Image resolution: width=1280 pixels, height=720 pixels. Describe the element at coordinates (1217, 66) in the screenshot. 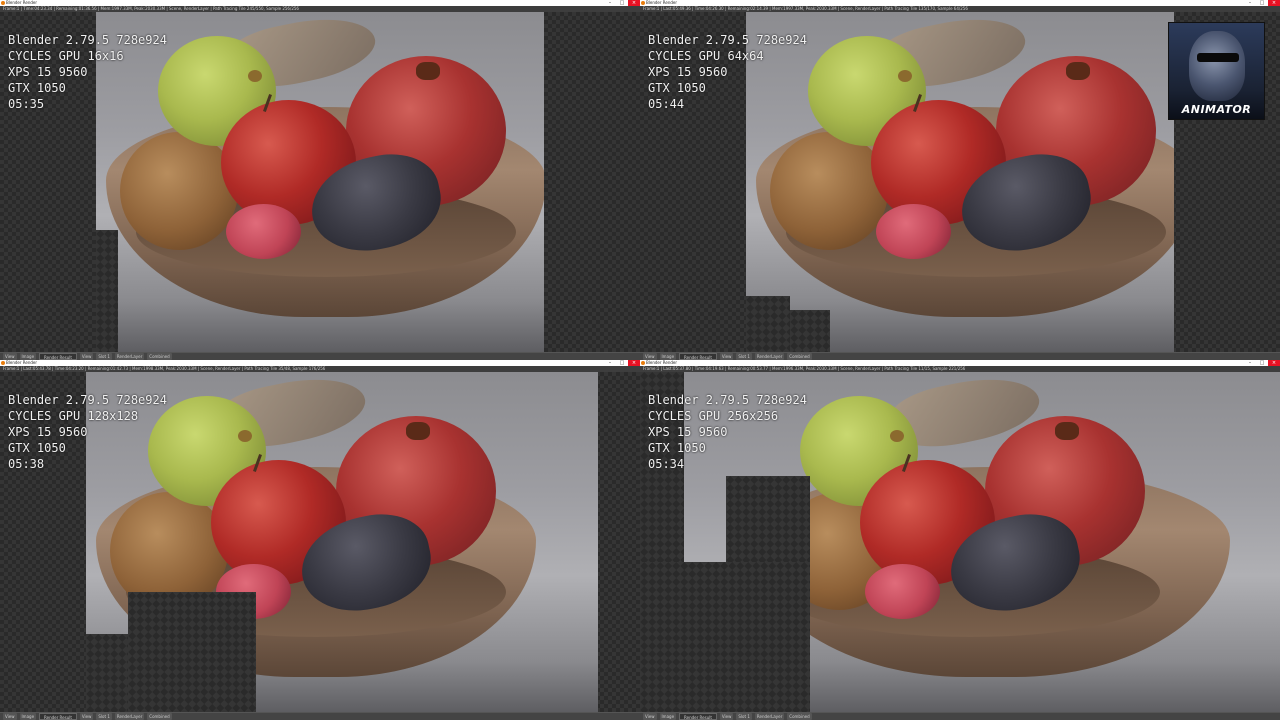

I see `logo-portrait` at that location.